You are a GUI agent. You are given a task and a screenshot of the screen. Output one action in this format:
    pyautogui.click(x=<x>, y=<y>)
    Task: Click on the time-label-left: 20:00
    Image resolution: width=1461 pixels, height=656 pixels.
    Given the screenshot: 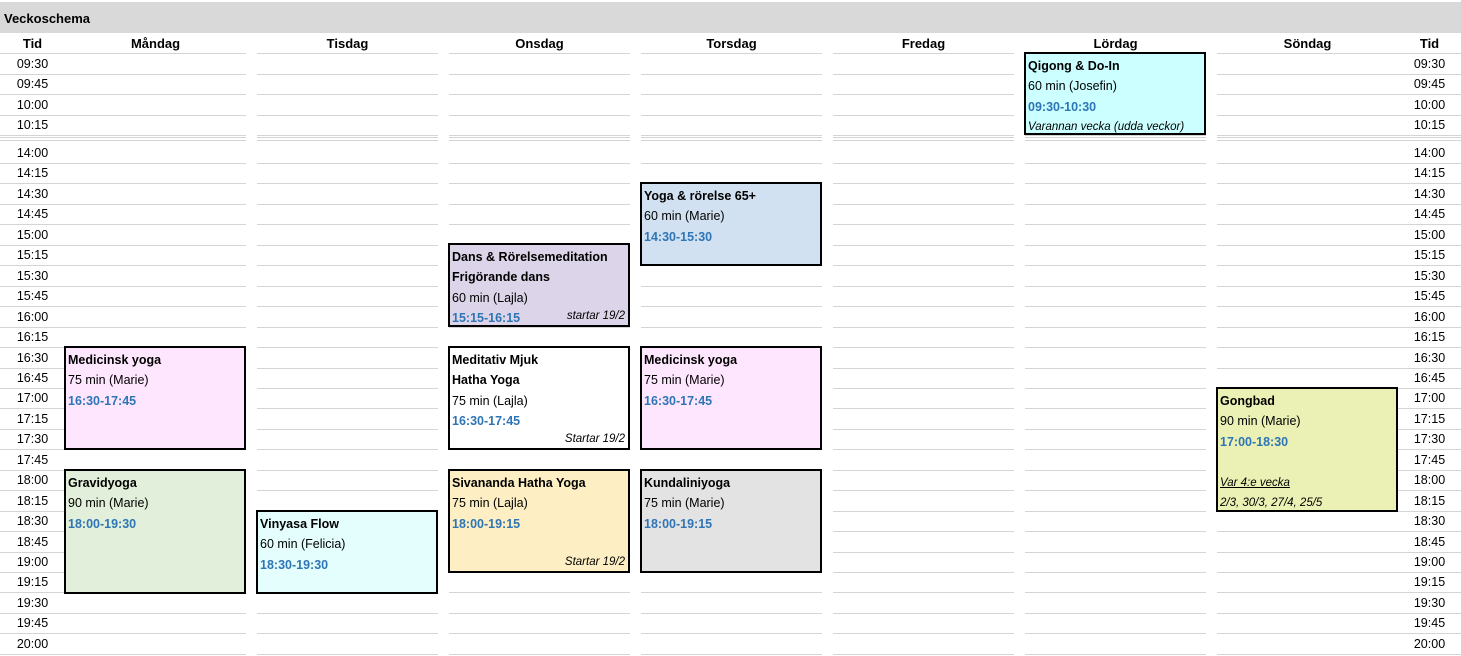 What is the action you would take?
    pyautogui.click(x=32, y=644)
    